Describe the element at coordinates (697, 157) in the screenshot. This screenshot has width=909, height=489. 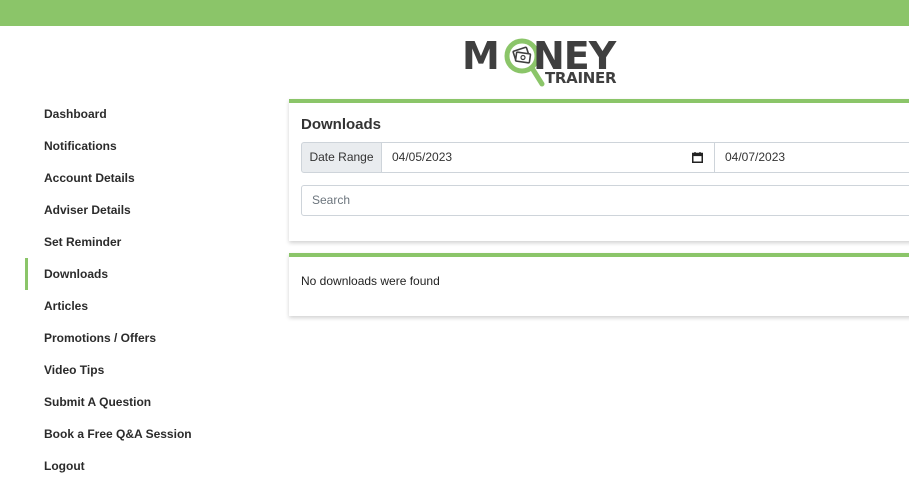
I see `calendar-icon` at that location.